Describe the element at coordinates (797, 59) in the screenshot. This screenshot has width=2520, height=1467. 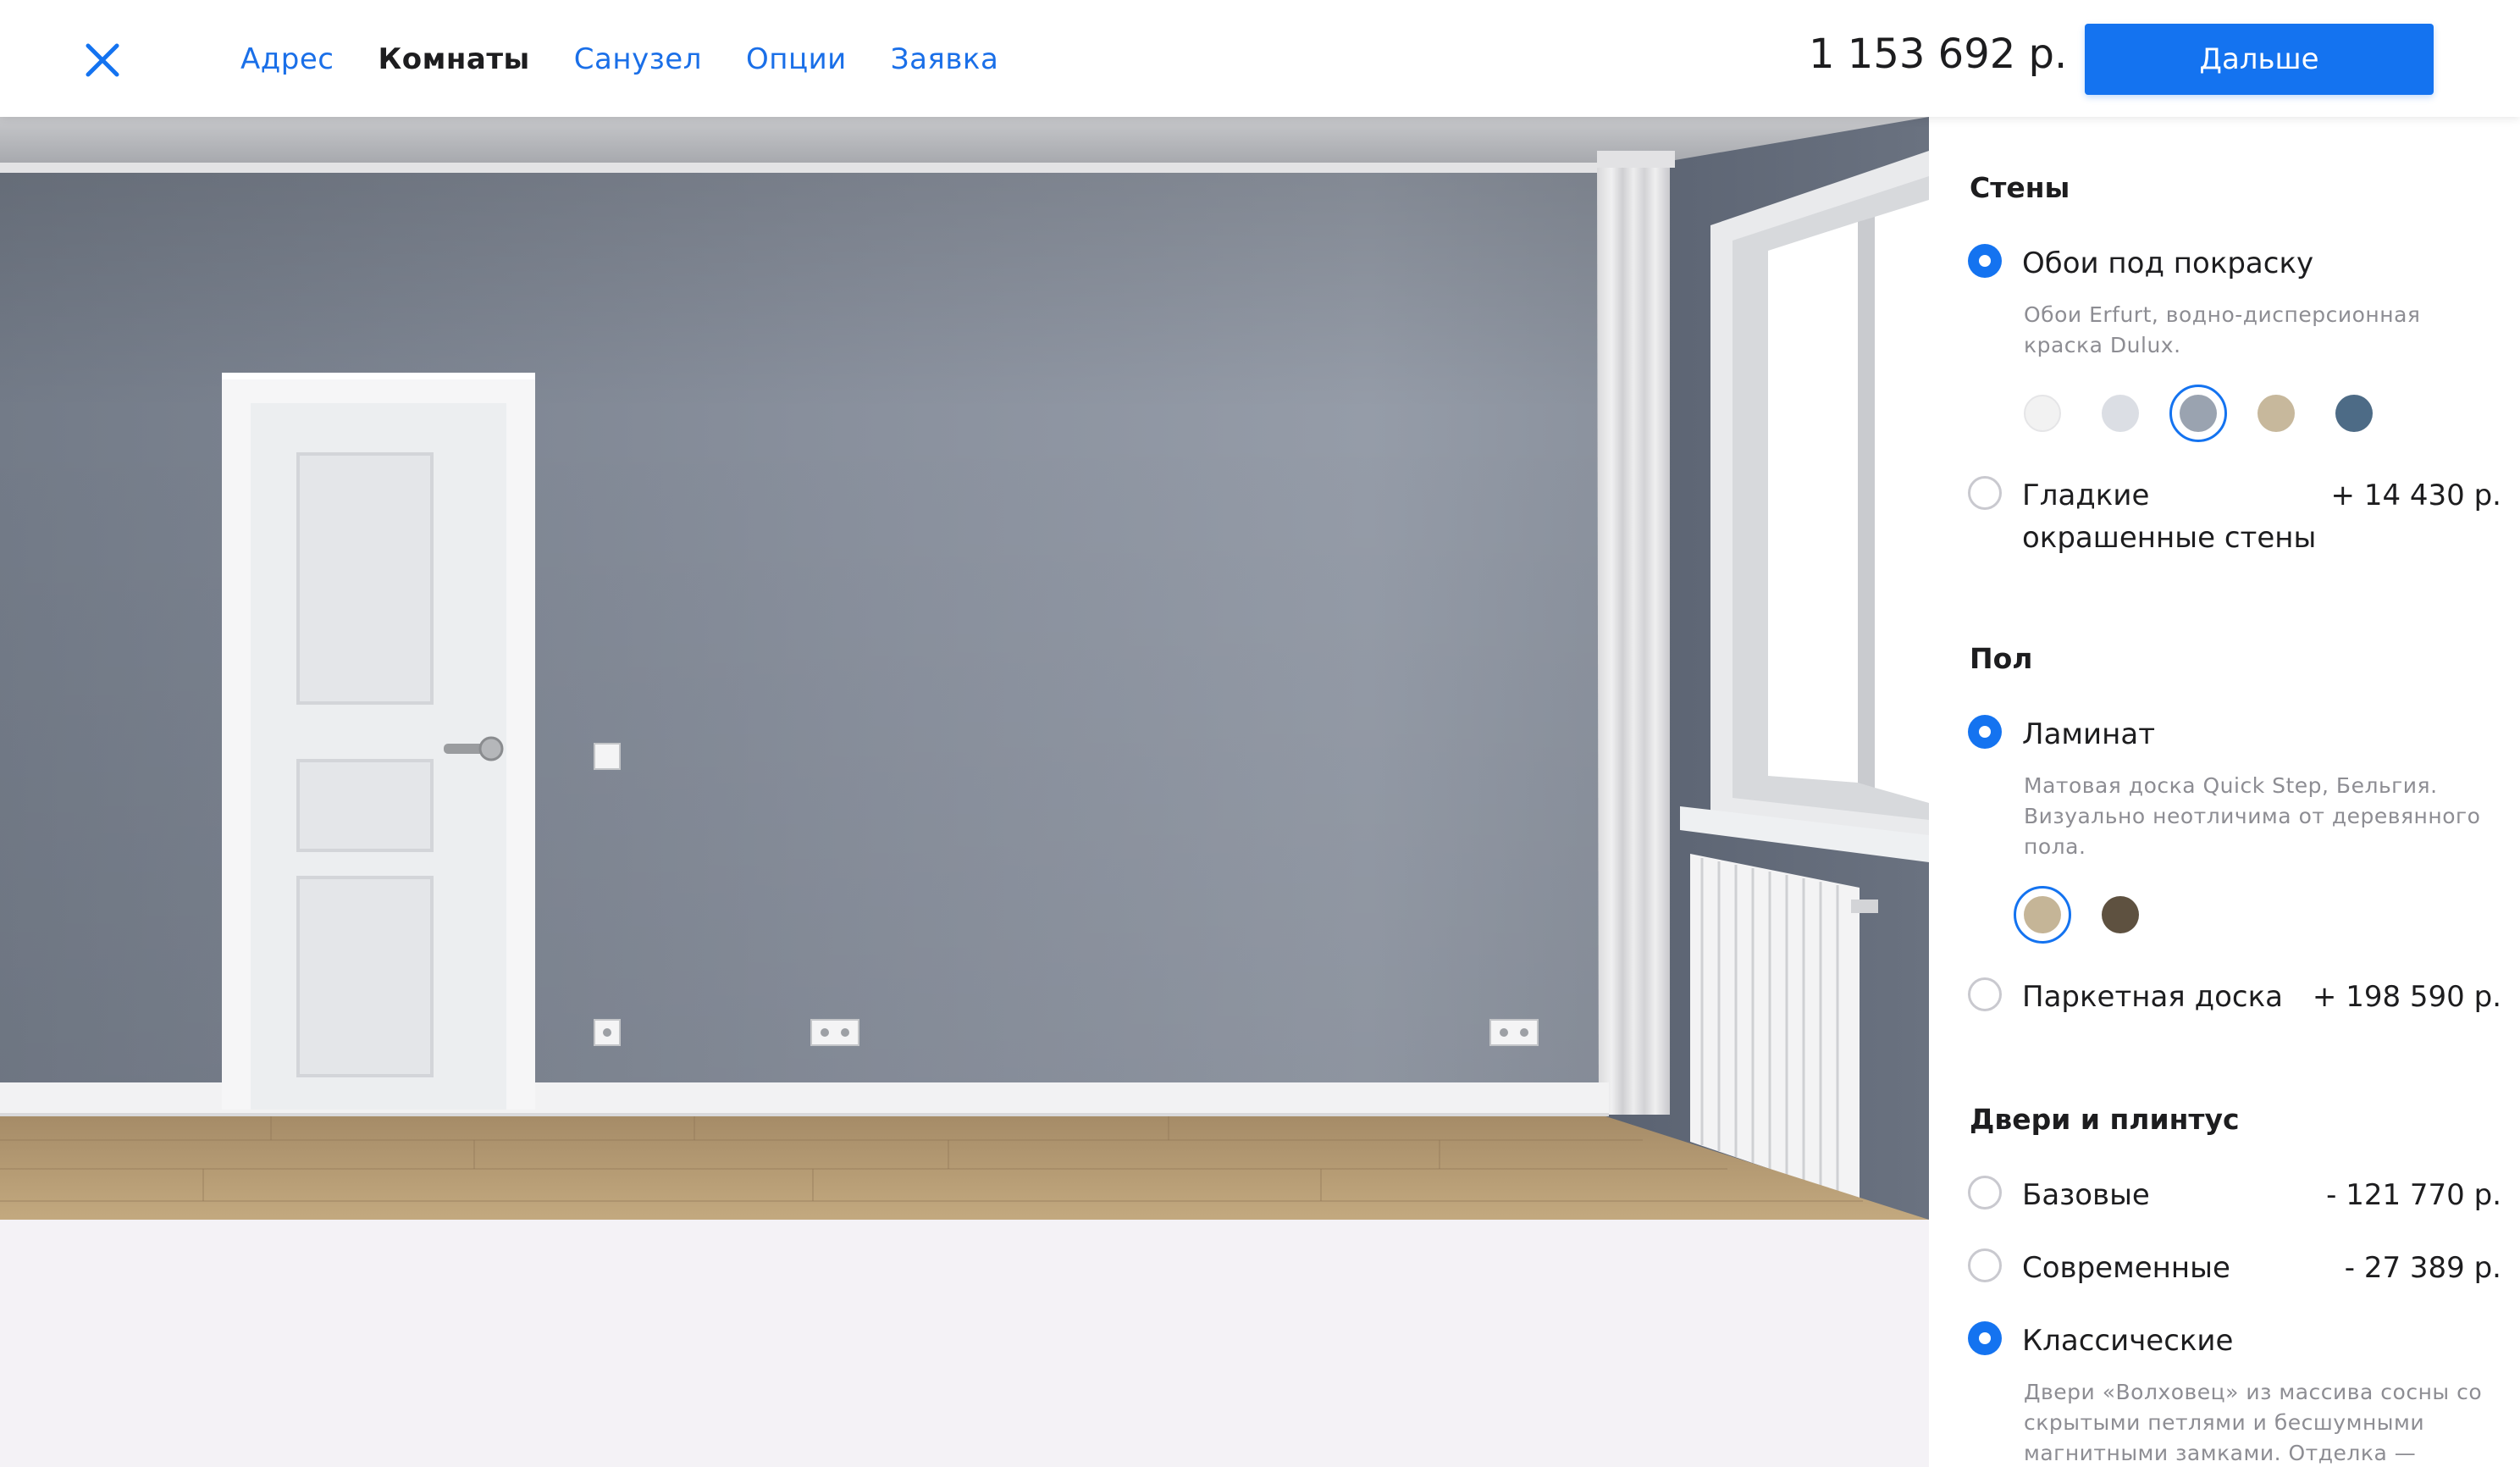
I see `nav-tab-options: Опции` at that location.